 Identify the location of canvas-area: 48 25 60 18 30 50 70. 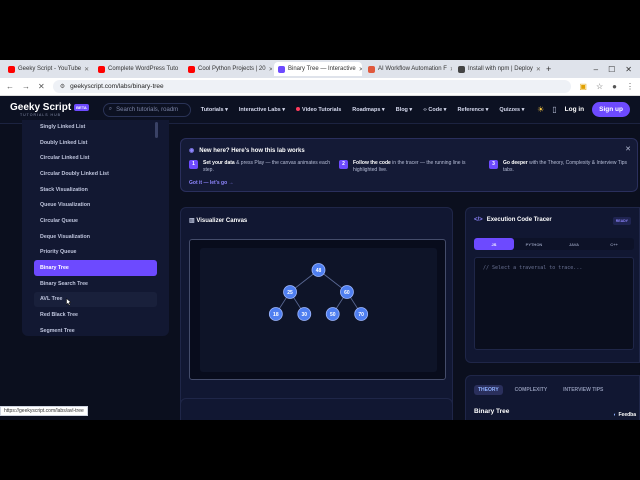
(318, 310).